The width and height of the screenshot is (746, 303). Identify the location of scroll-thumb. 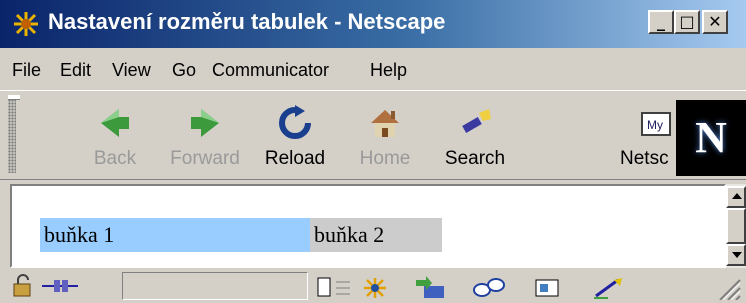
(736, 226).